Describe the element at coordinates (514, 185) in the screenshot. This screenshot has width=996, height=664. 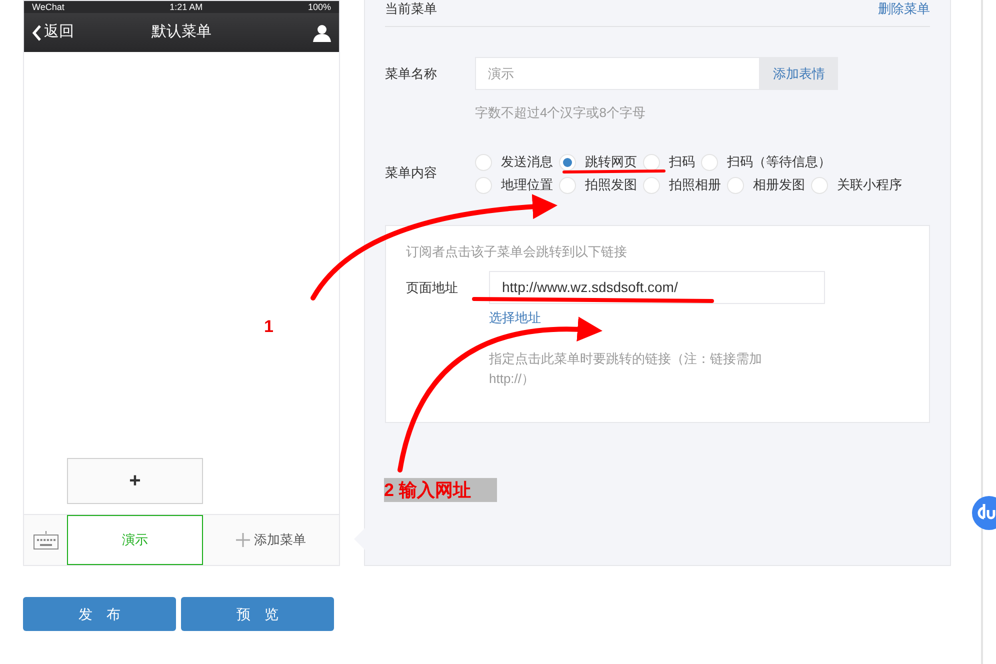
I see `radio-option: 地理位置` at that location.